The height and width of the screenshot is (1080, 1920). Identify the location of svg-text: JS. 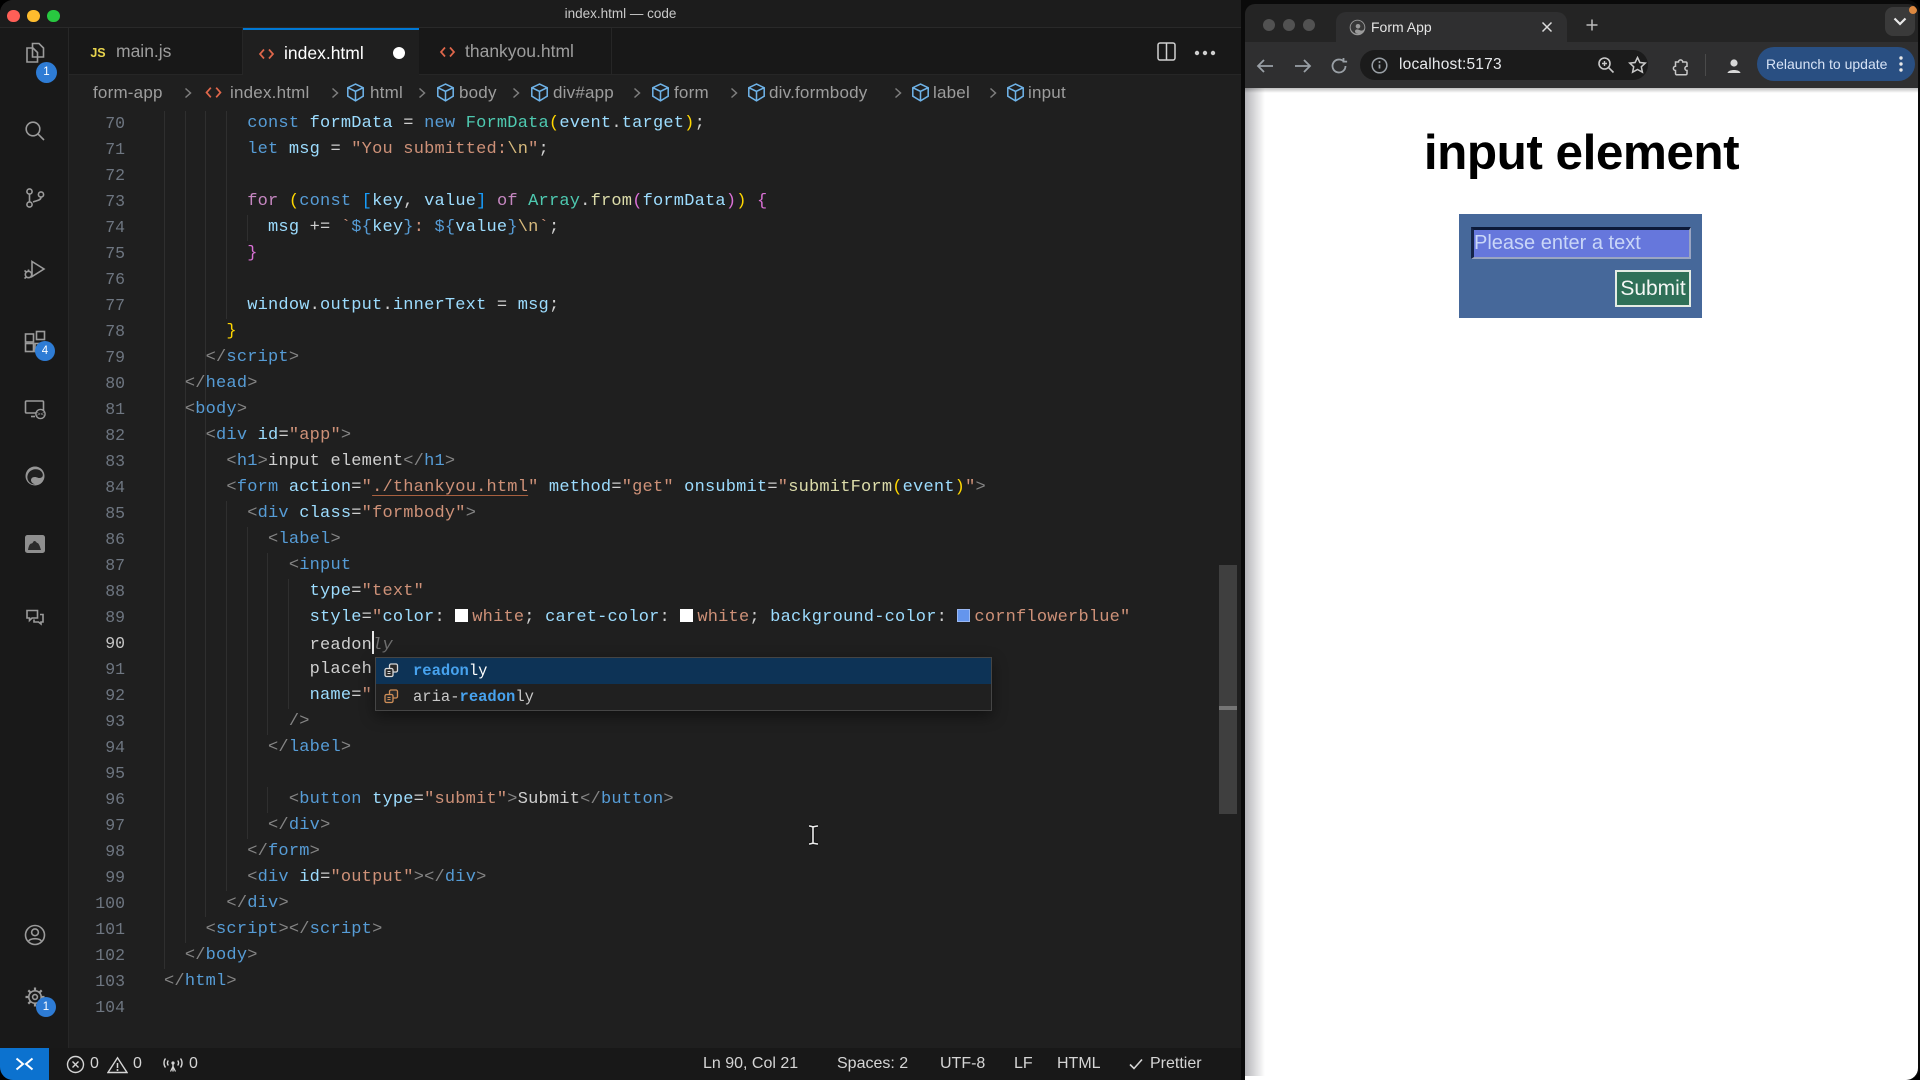
(97, 53).